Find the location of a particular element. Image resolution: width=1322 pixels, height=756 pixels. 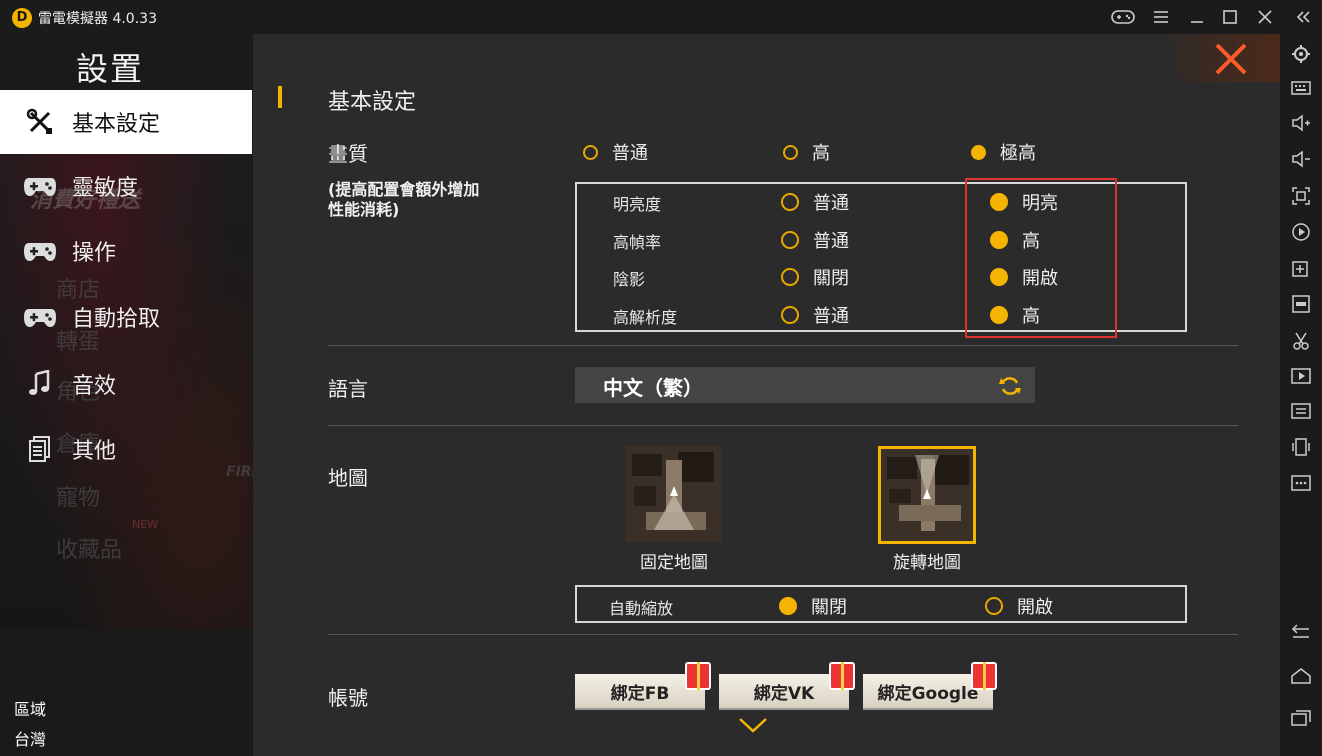

collapse-sidebar-icon is located at coordinates (1303, 17).